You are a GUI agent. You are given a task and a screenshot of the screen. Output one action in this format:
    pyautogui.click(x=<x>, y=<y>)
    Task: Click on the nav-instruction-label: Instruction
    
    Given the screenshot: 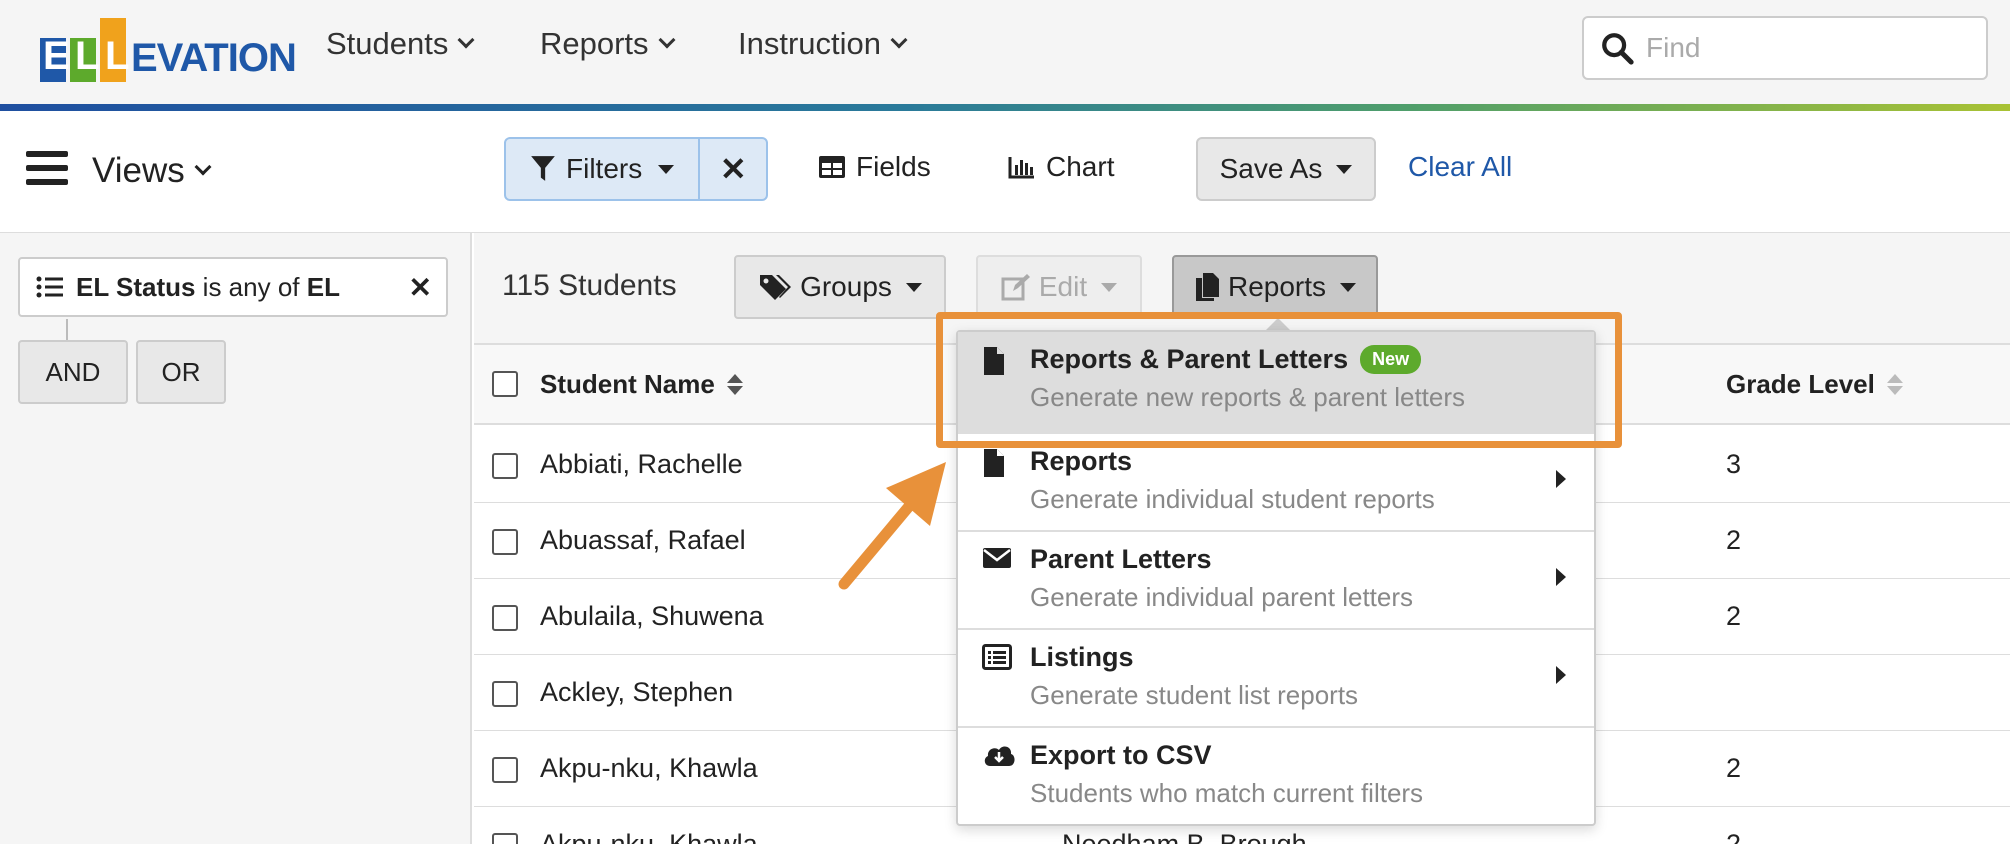 What is the action you would take?
    pyautogui.click(x=810, y=43)
    